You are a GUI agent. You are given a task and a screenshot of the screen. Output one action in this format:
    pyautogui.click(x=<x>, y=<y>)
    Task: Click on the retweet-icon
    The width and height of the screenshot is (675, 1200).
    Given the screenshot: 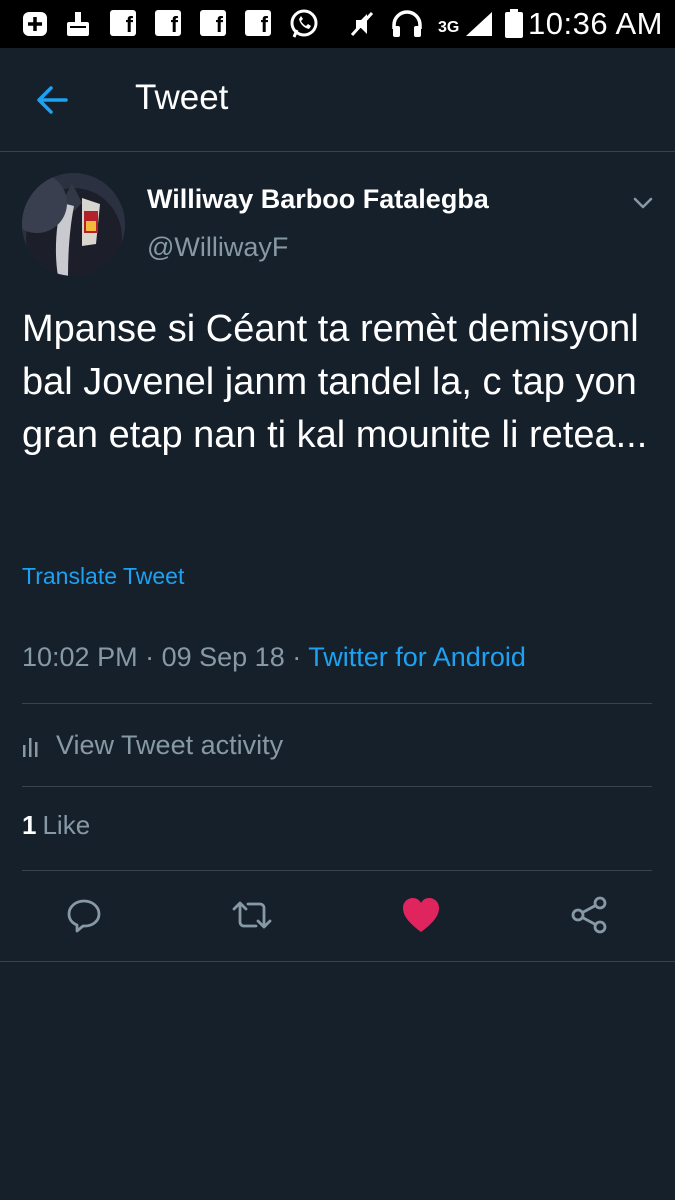 What is the action you would take?
    pyautogui.click(x=252, y=915)
    